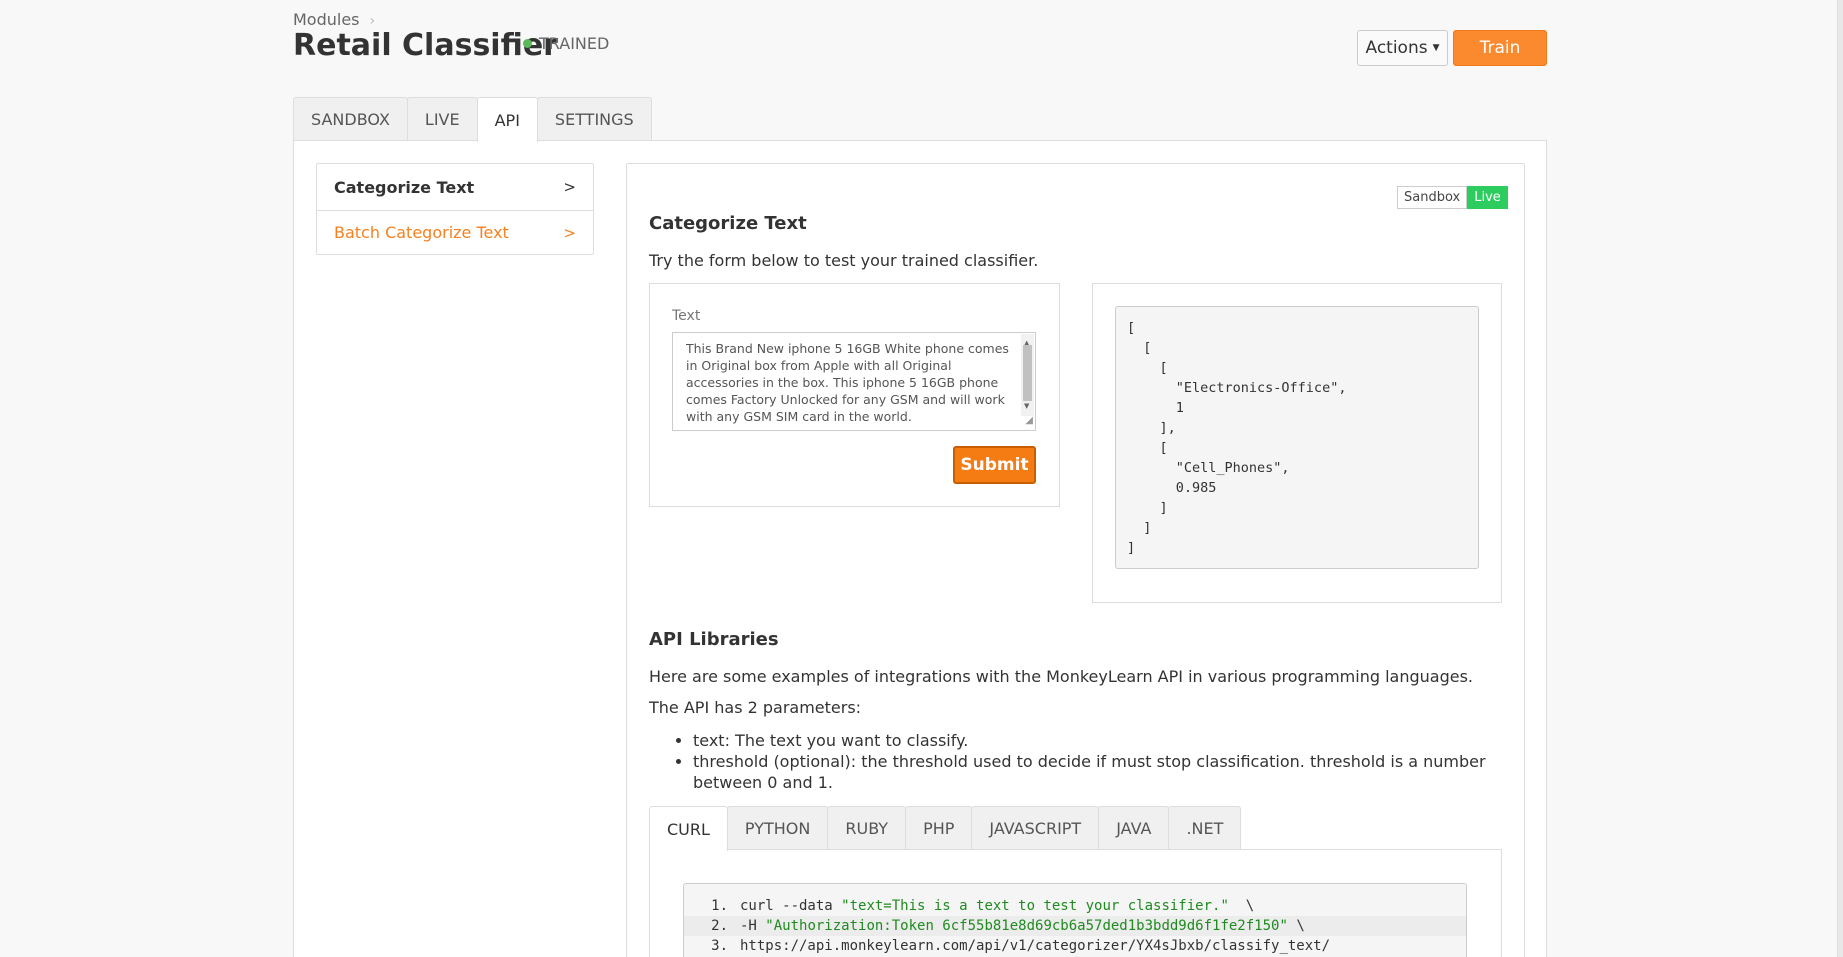 The image size is (1843, 957). What do you see at coordinates (719, 906) in the screenshot?
I see `line-number: 1.` at bounding box center [719, 906].